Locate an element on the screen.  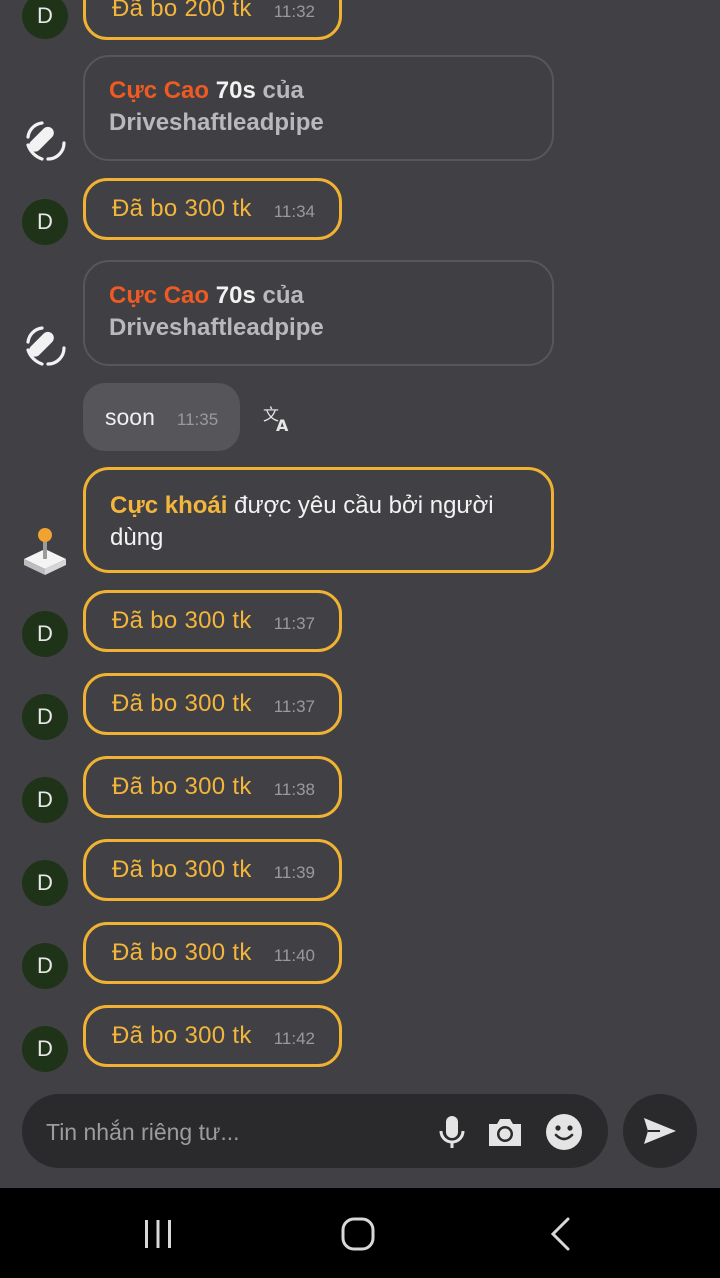
tip-message: Đã bo 200 tk 11:32 is located at coordinates (212, 20).